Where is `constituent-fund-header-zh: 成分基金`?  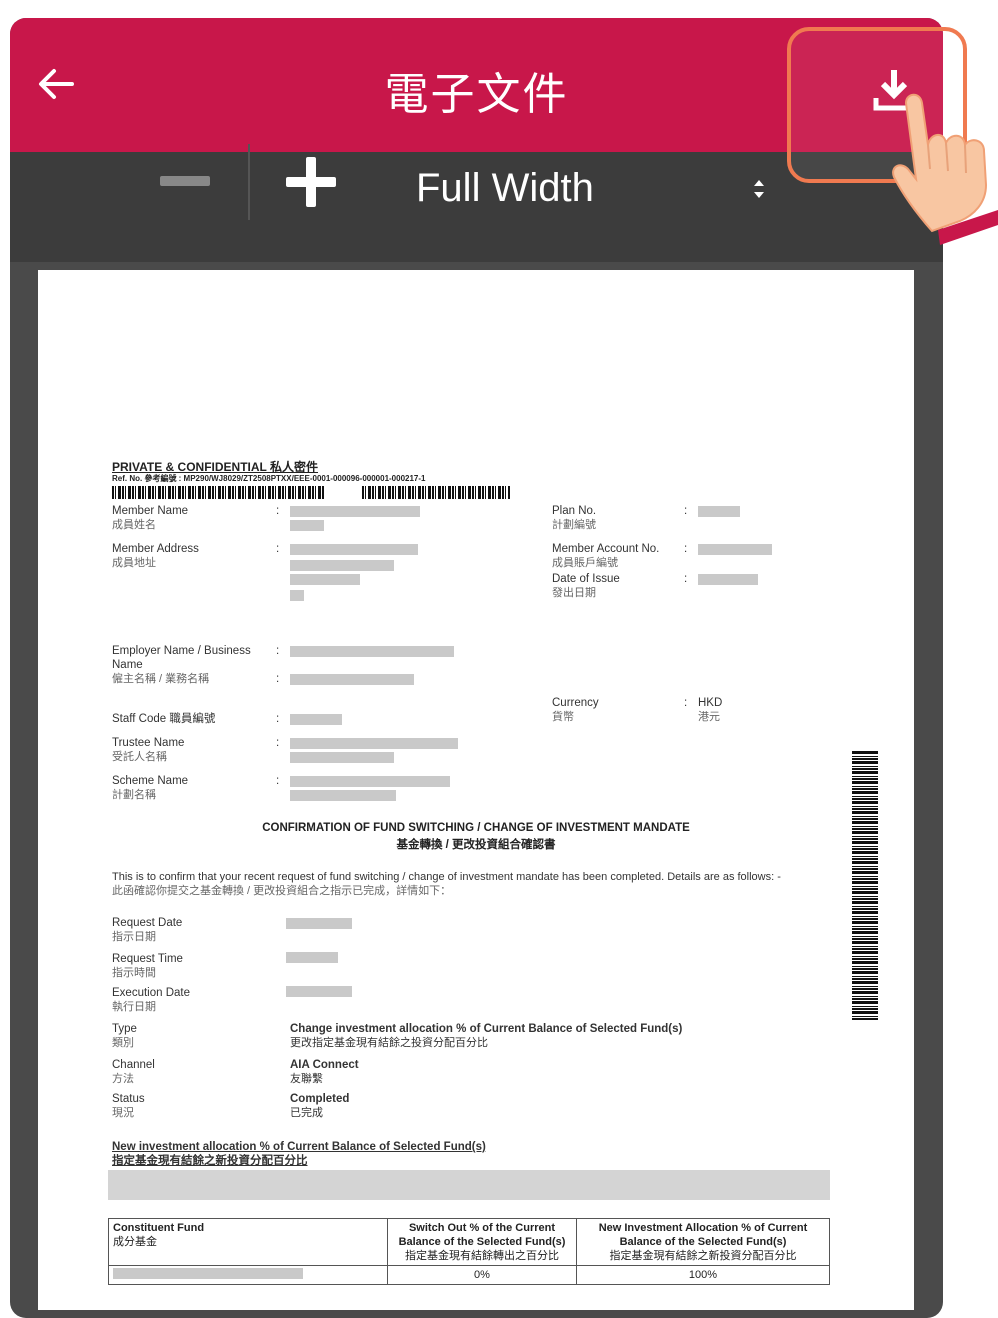 constituent-fund-header-zh: 成分基金 is located at coordinates (135, 1242).